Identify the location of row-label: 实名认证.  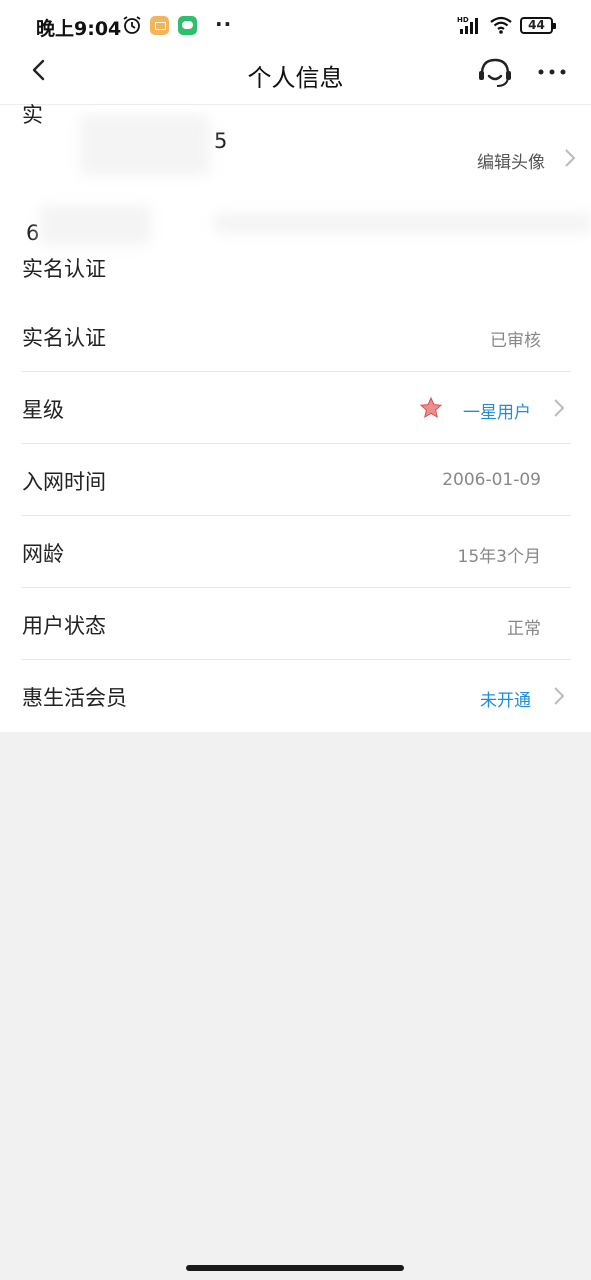
(64, 338).